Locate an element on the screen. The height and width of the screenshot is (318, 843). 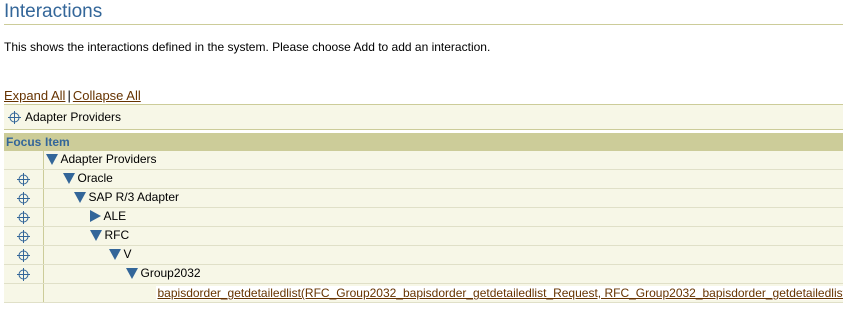
tree-node: Oracle is located at coordinates (78, 178).